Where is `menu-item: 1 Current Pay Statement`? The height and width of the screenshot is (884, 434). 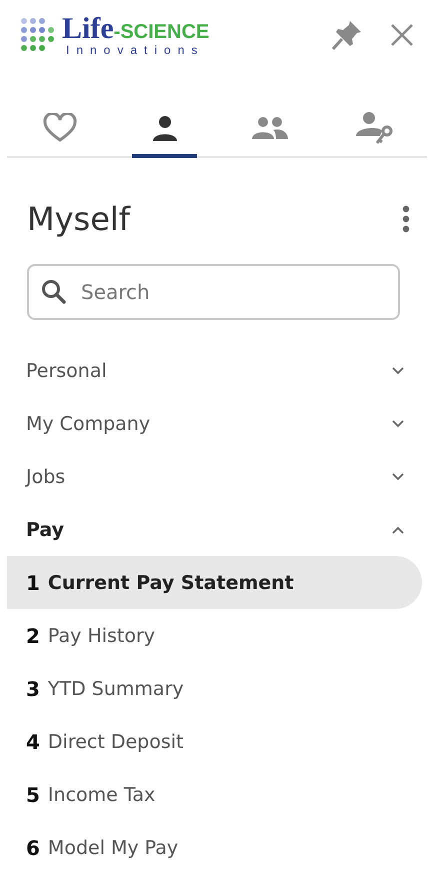 menu-item: 1 Current Pay Statement is located at coordinates (214, 582).